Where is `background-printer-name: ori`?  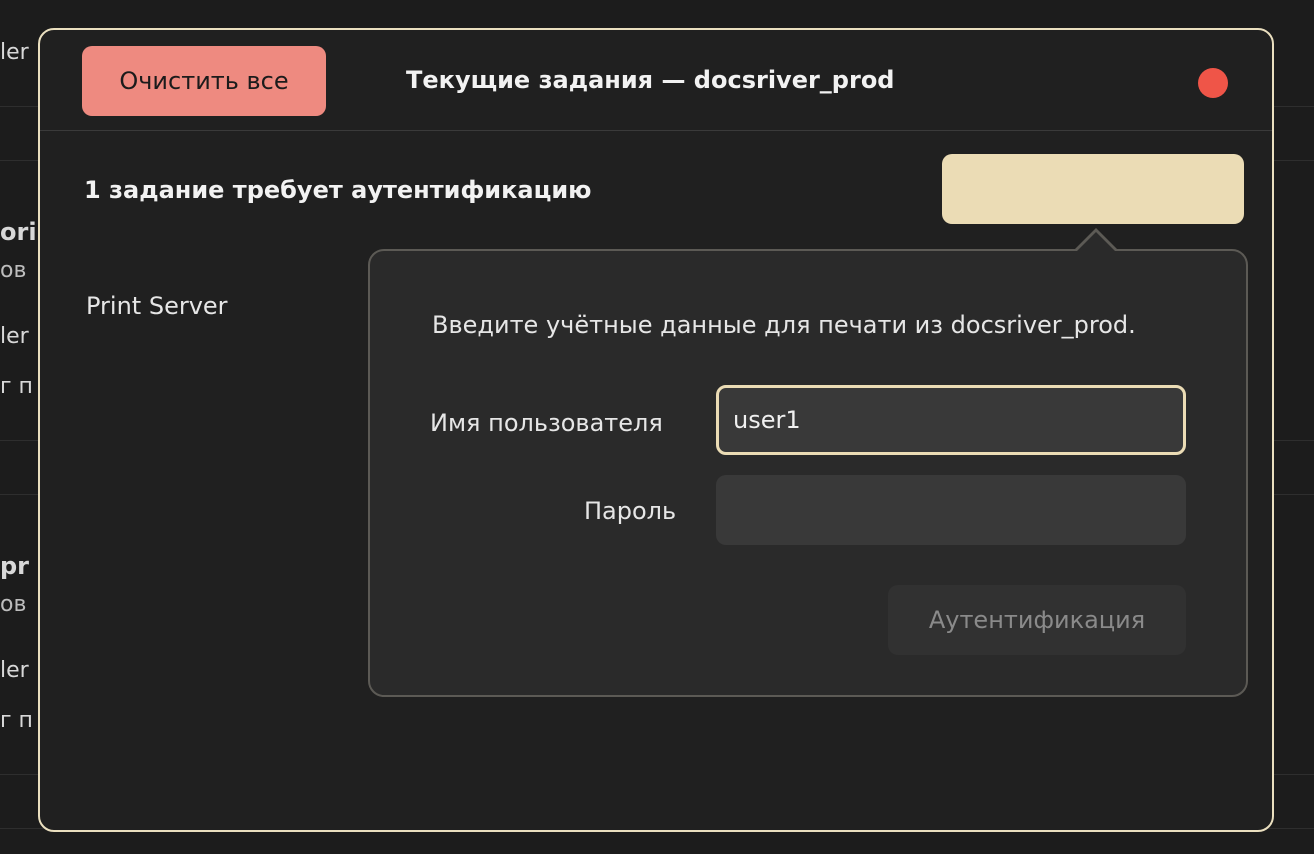 background-printer-name: ori is located at coordinates (18, 232).